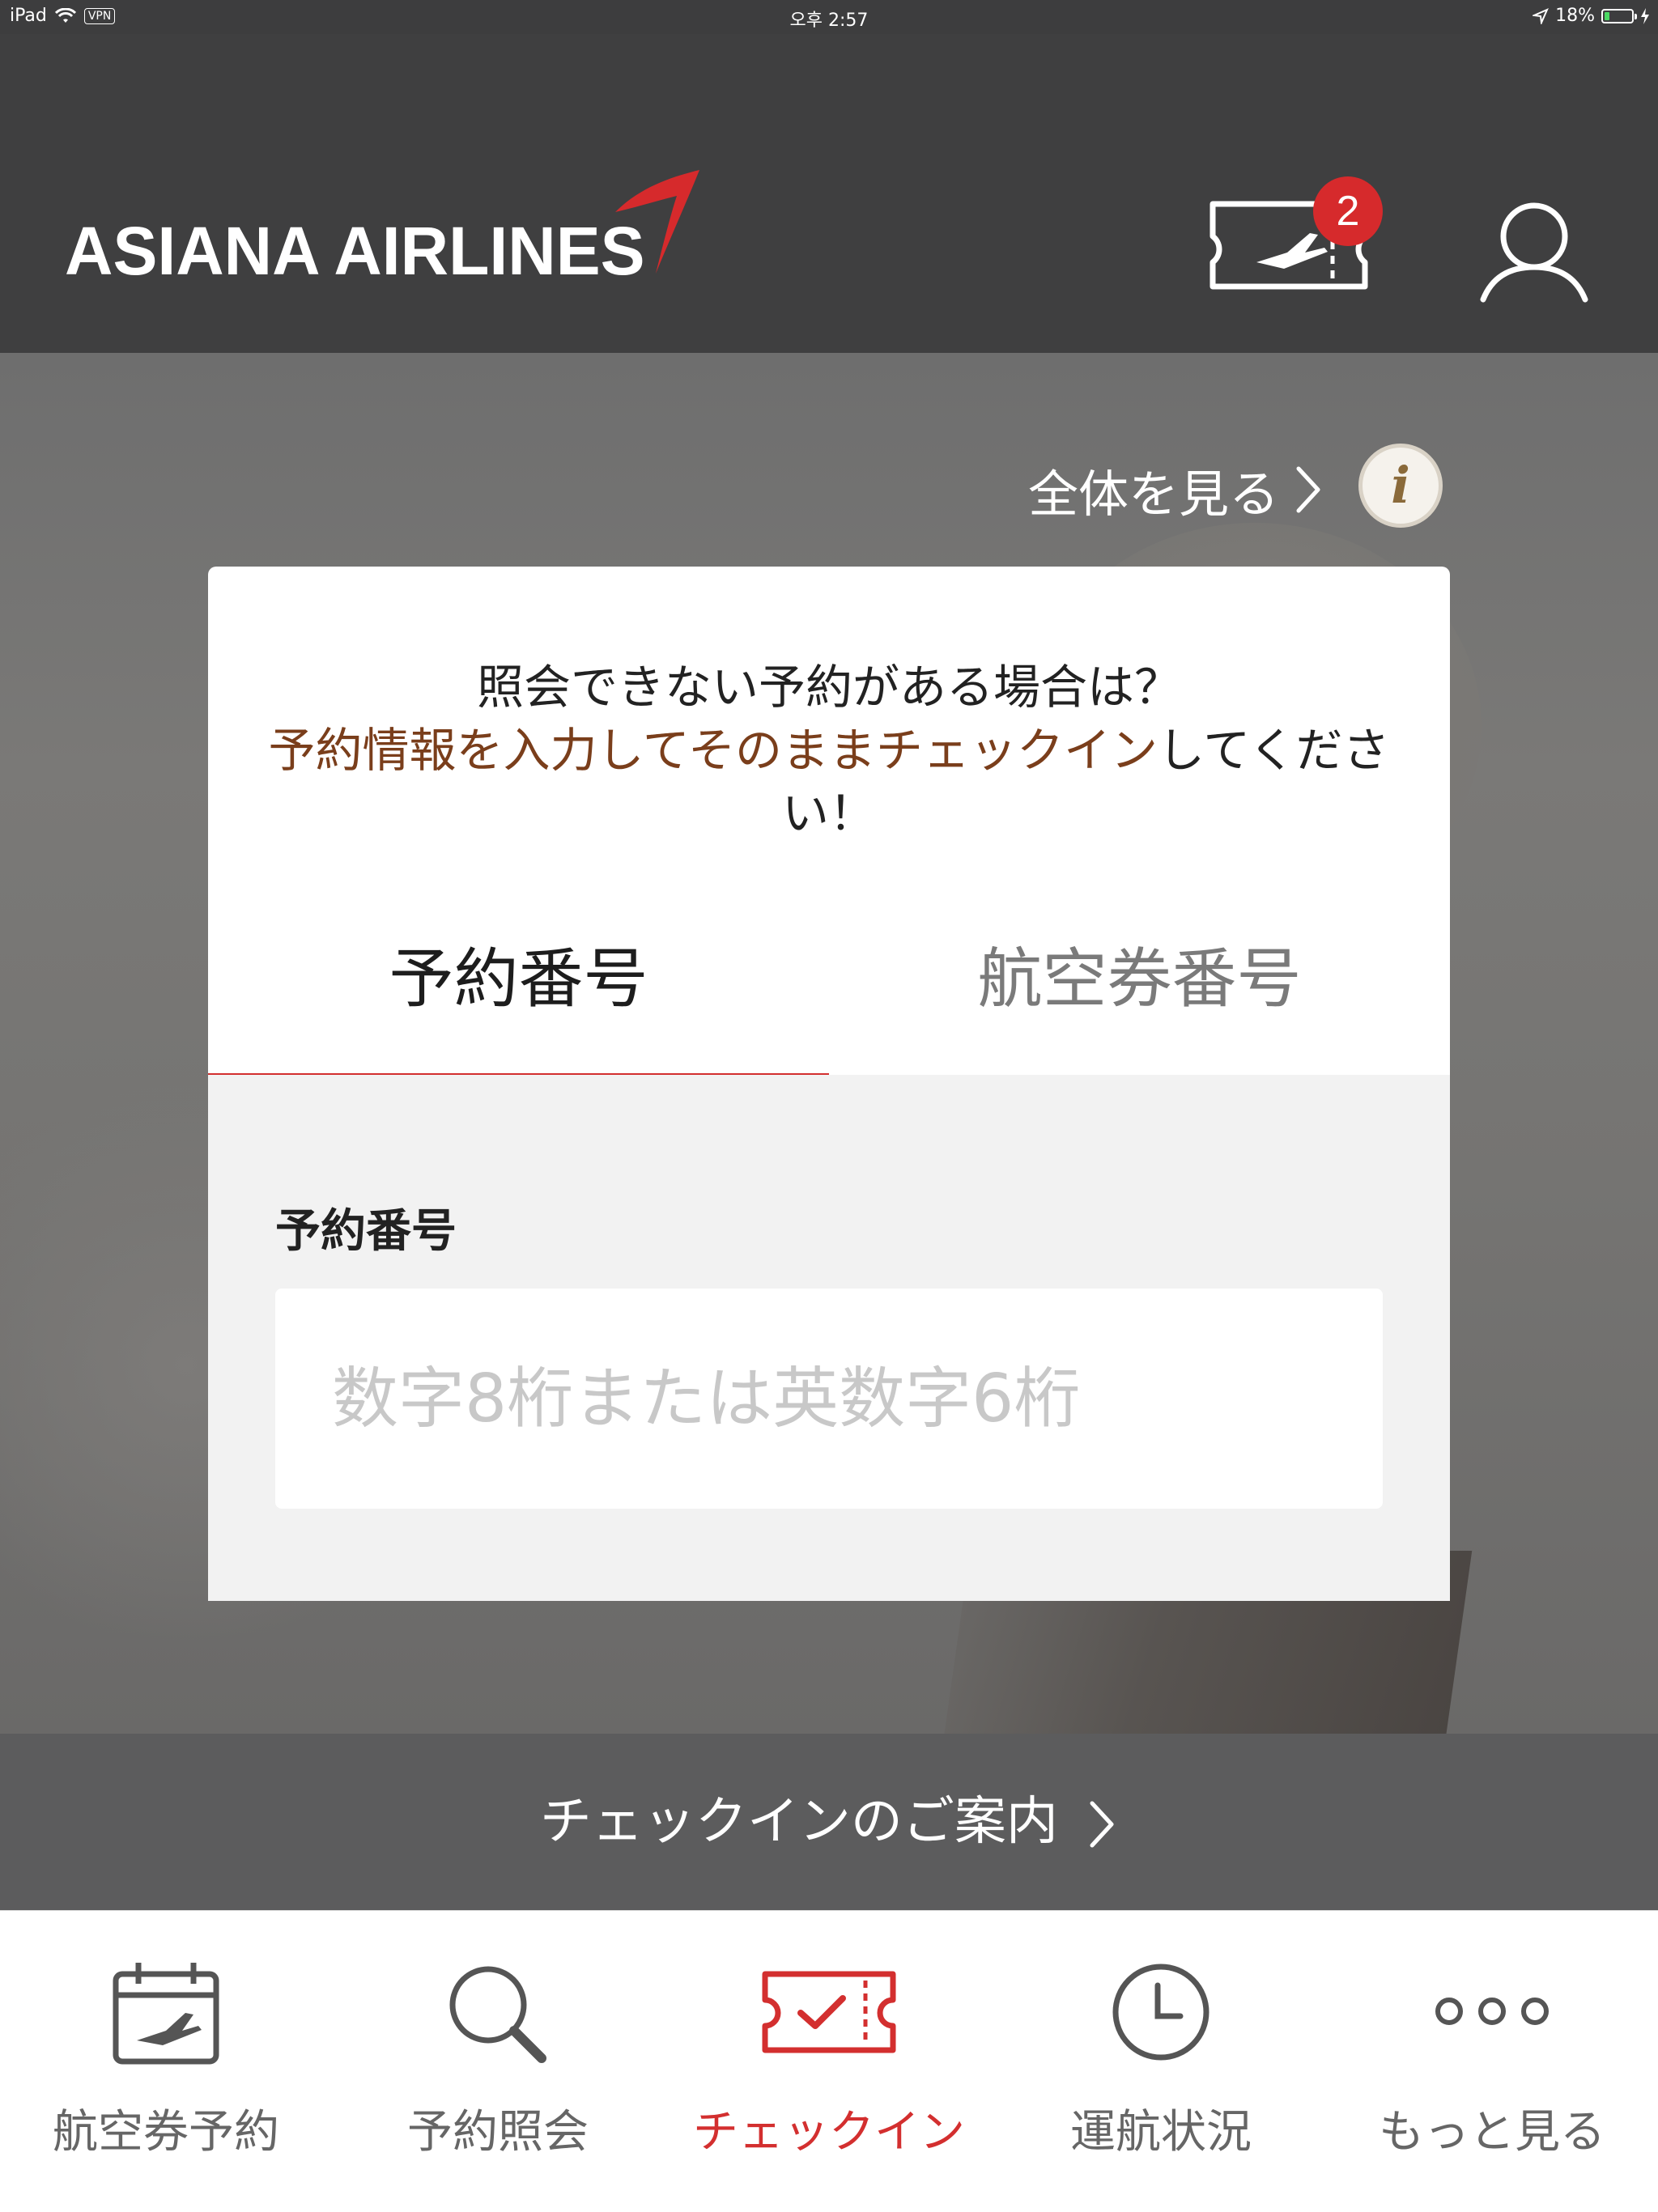 Image resolution: width=1658 pixels, height=2212 pixels. What do you see at coordinates (829, 2132) in the screenshot?
I see `tab-label: チェックイン` at bounding box center [829, 2132].